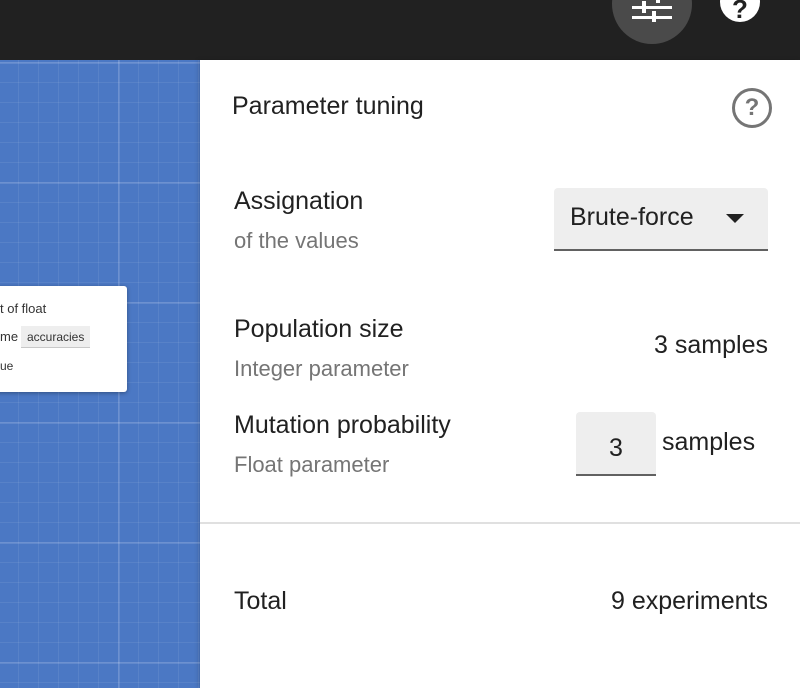  Describe the element at coordinates (400, 30) in the screenshot. I see `top-app-bar: ?` at that location.